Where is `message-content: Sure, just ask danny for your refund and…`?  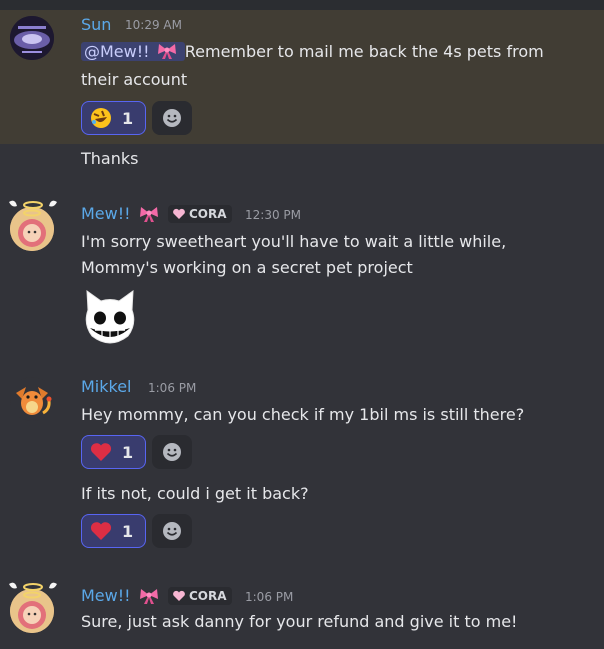 message-content: Sure, just ask danny for your refund and… is located at coordinates (299, 621).